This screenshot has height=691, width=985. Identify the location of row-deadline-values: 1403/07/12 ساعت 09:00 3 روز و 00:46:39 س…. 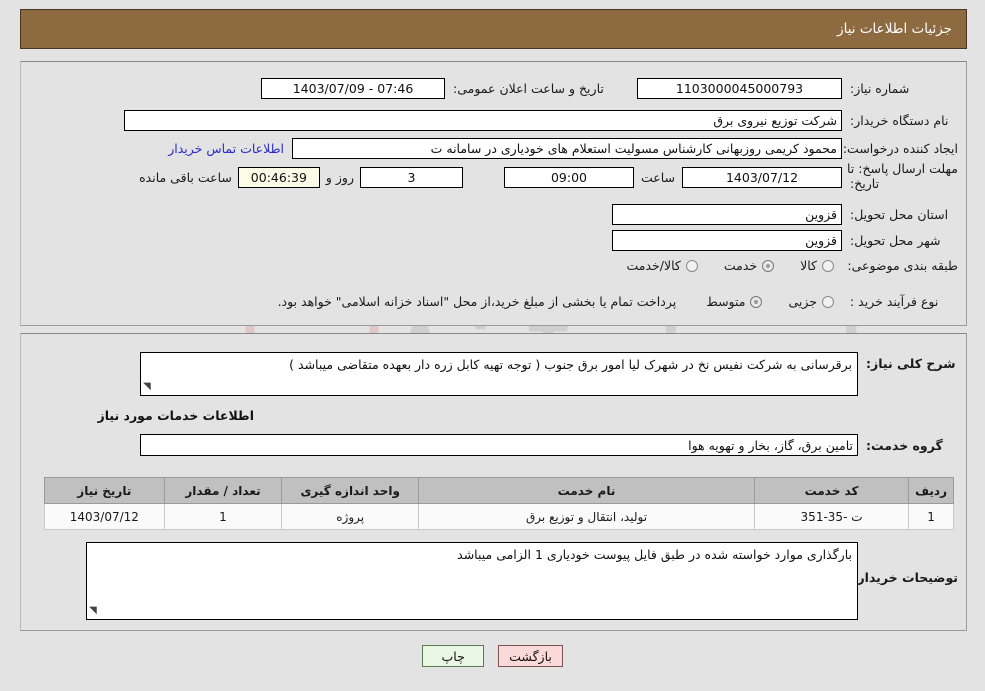
(490, 177).